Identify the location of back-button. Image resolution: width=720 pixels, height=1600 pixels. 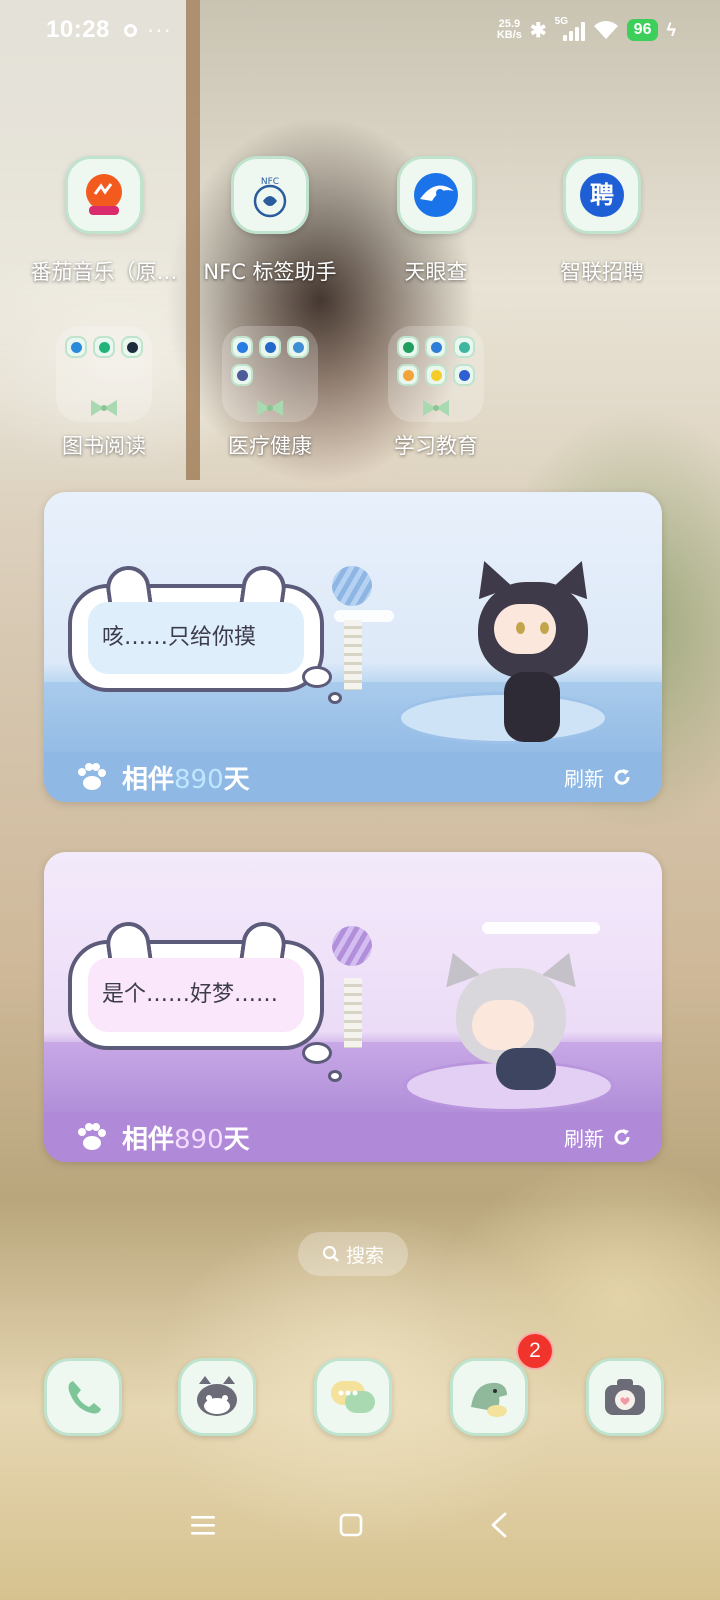
(499, 1525).